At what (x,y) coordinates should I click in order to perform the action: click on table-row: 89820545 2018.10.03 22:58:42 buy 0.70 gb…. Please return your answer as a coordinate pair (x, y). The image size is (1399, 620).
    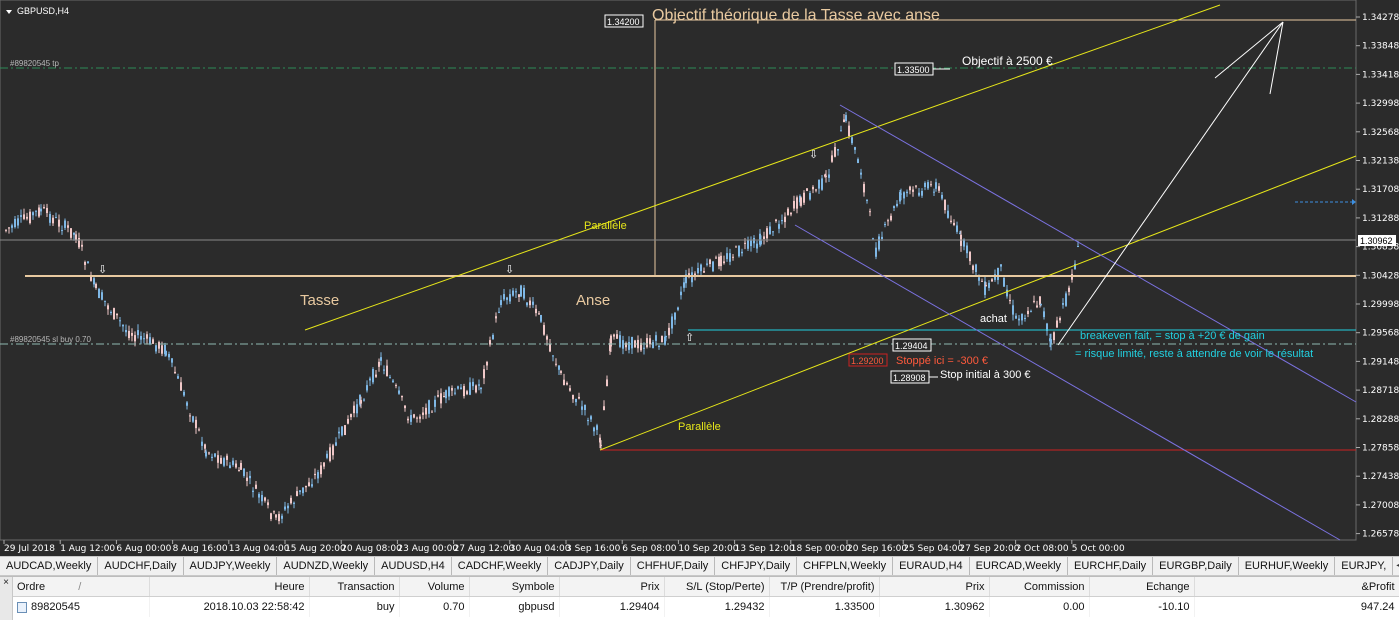
    Looking at the image, I should click on (706, 606).